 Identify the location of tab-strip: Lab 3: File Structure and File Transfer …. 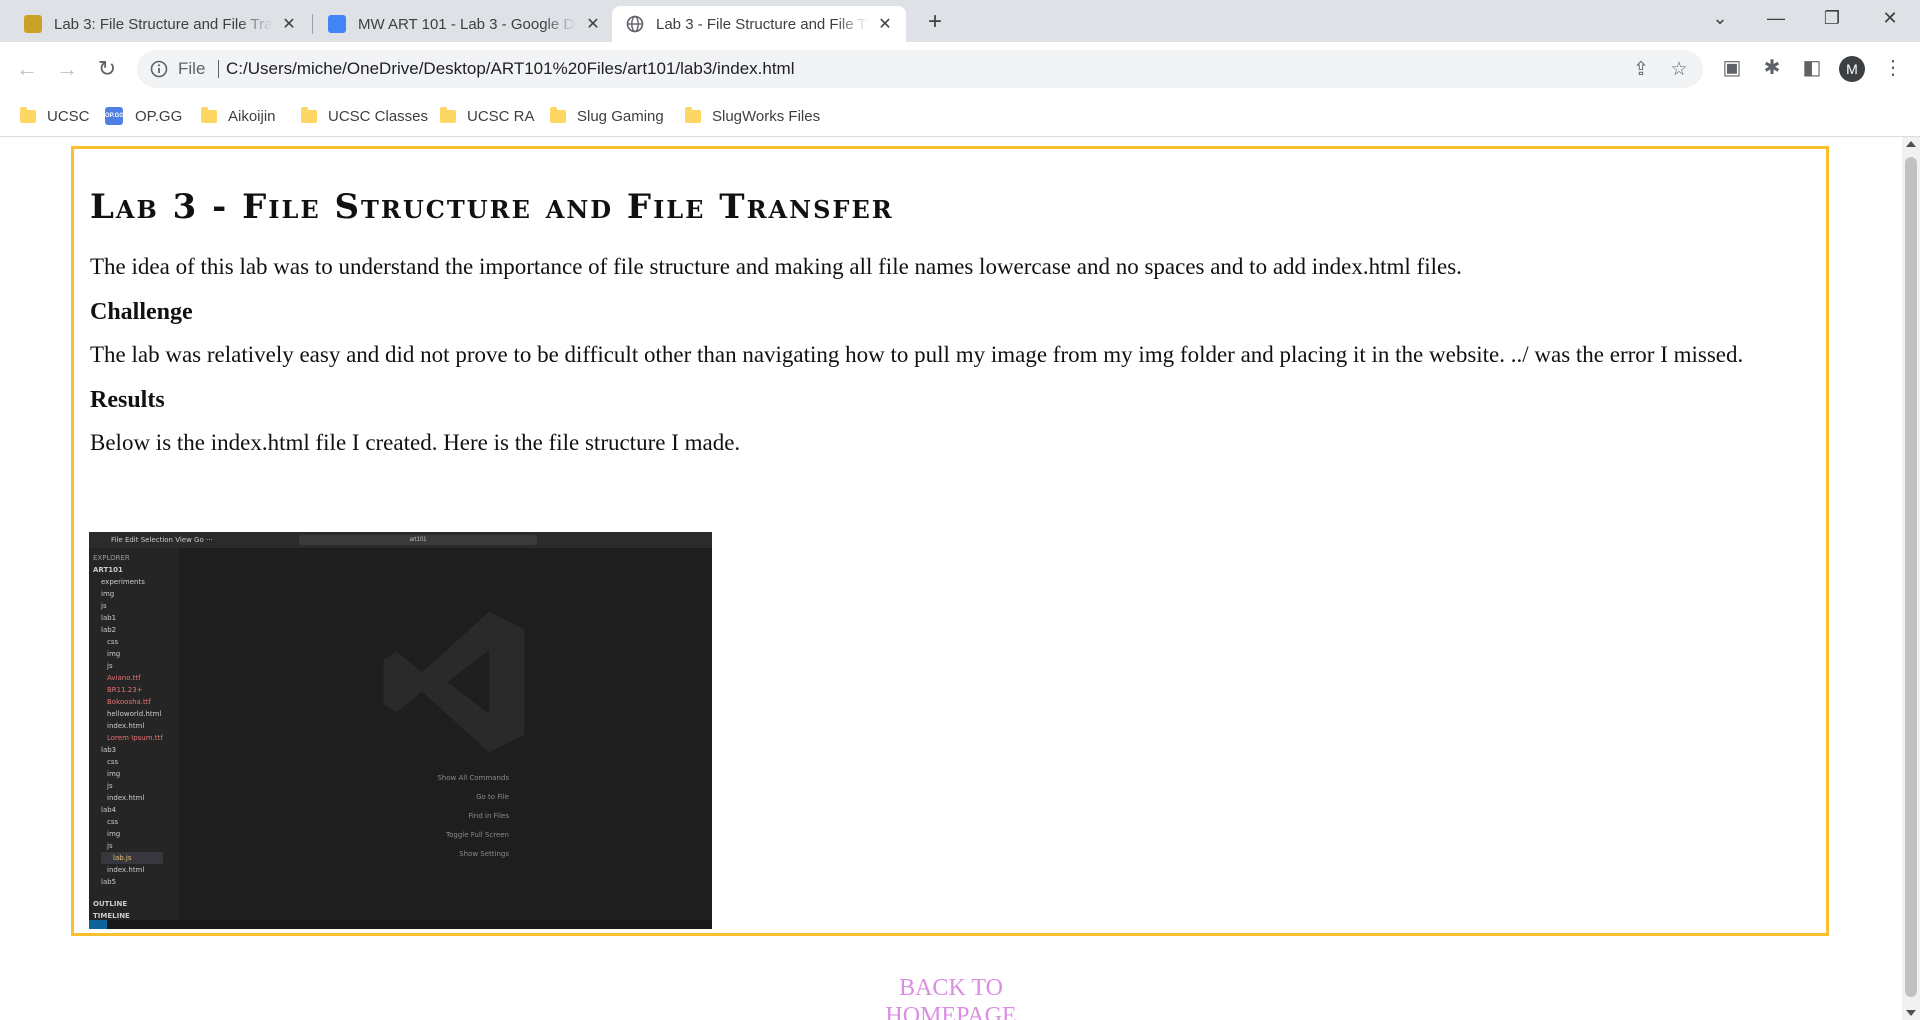
(960, 21).